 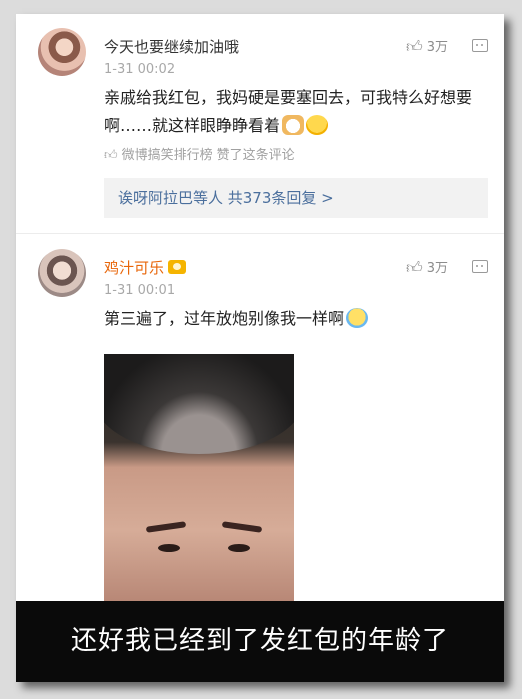 I want to click on caption-text: 还好我已经到了发红包的年龄了, so click(x=259, y=641).